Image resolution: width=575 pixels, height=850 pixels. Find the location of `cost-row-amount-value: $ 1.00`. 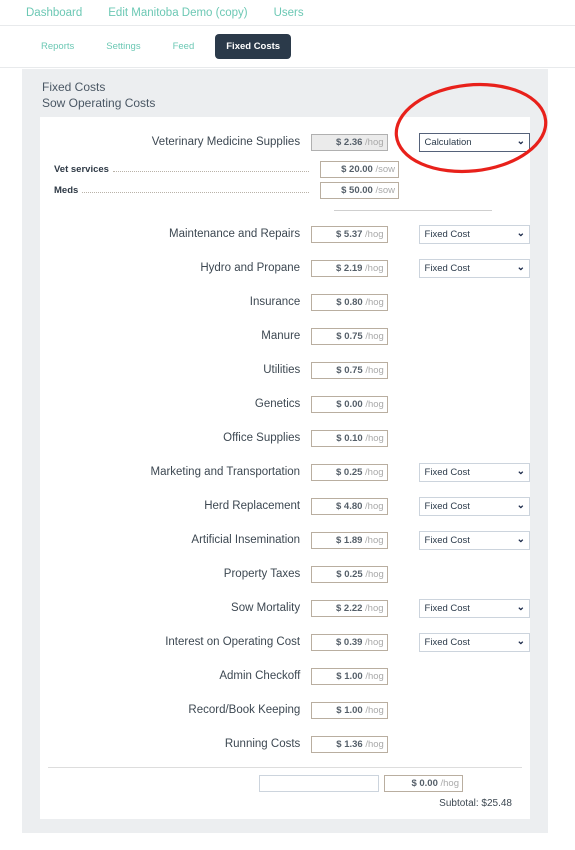

cost-row-amount-value: $ 1.00 is located at coordinates (349, 710).